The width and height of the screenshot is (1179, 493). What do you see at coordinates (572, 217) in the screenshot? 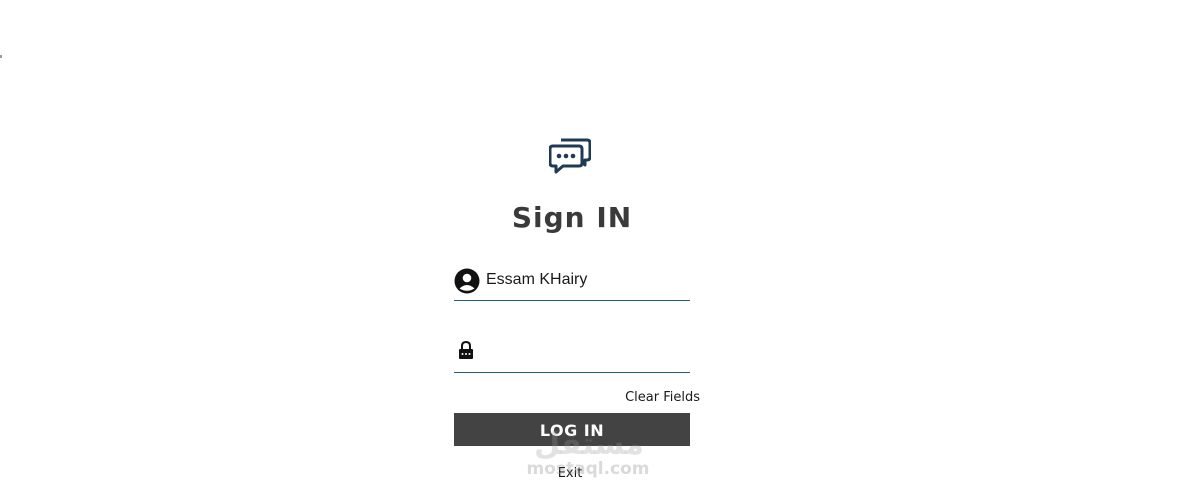
I see `page-title: Sign IN` at bounding box center [572, 217].